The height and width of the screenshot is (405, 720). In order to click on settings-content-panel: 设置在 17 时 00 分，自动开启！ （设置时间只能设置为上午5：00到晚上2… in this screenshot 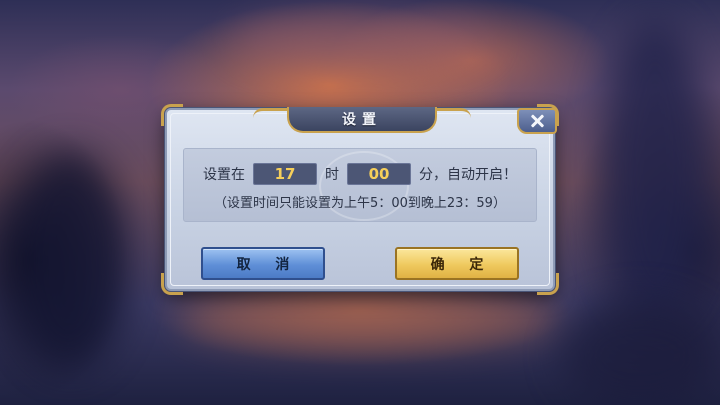, I will do `click(360, 185)`.